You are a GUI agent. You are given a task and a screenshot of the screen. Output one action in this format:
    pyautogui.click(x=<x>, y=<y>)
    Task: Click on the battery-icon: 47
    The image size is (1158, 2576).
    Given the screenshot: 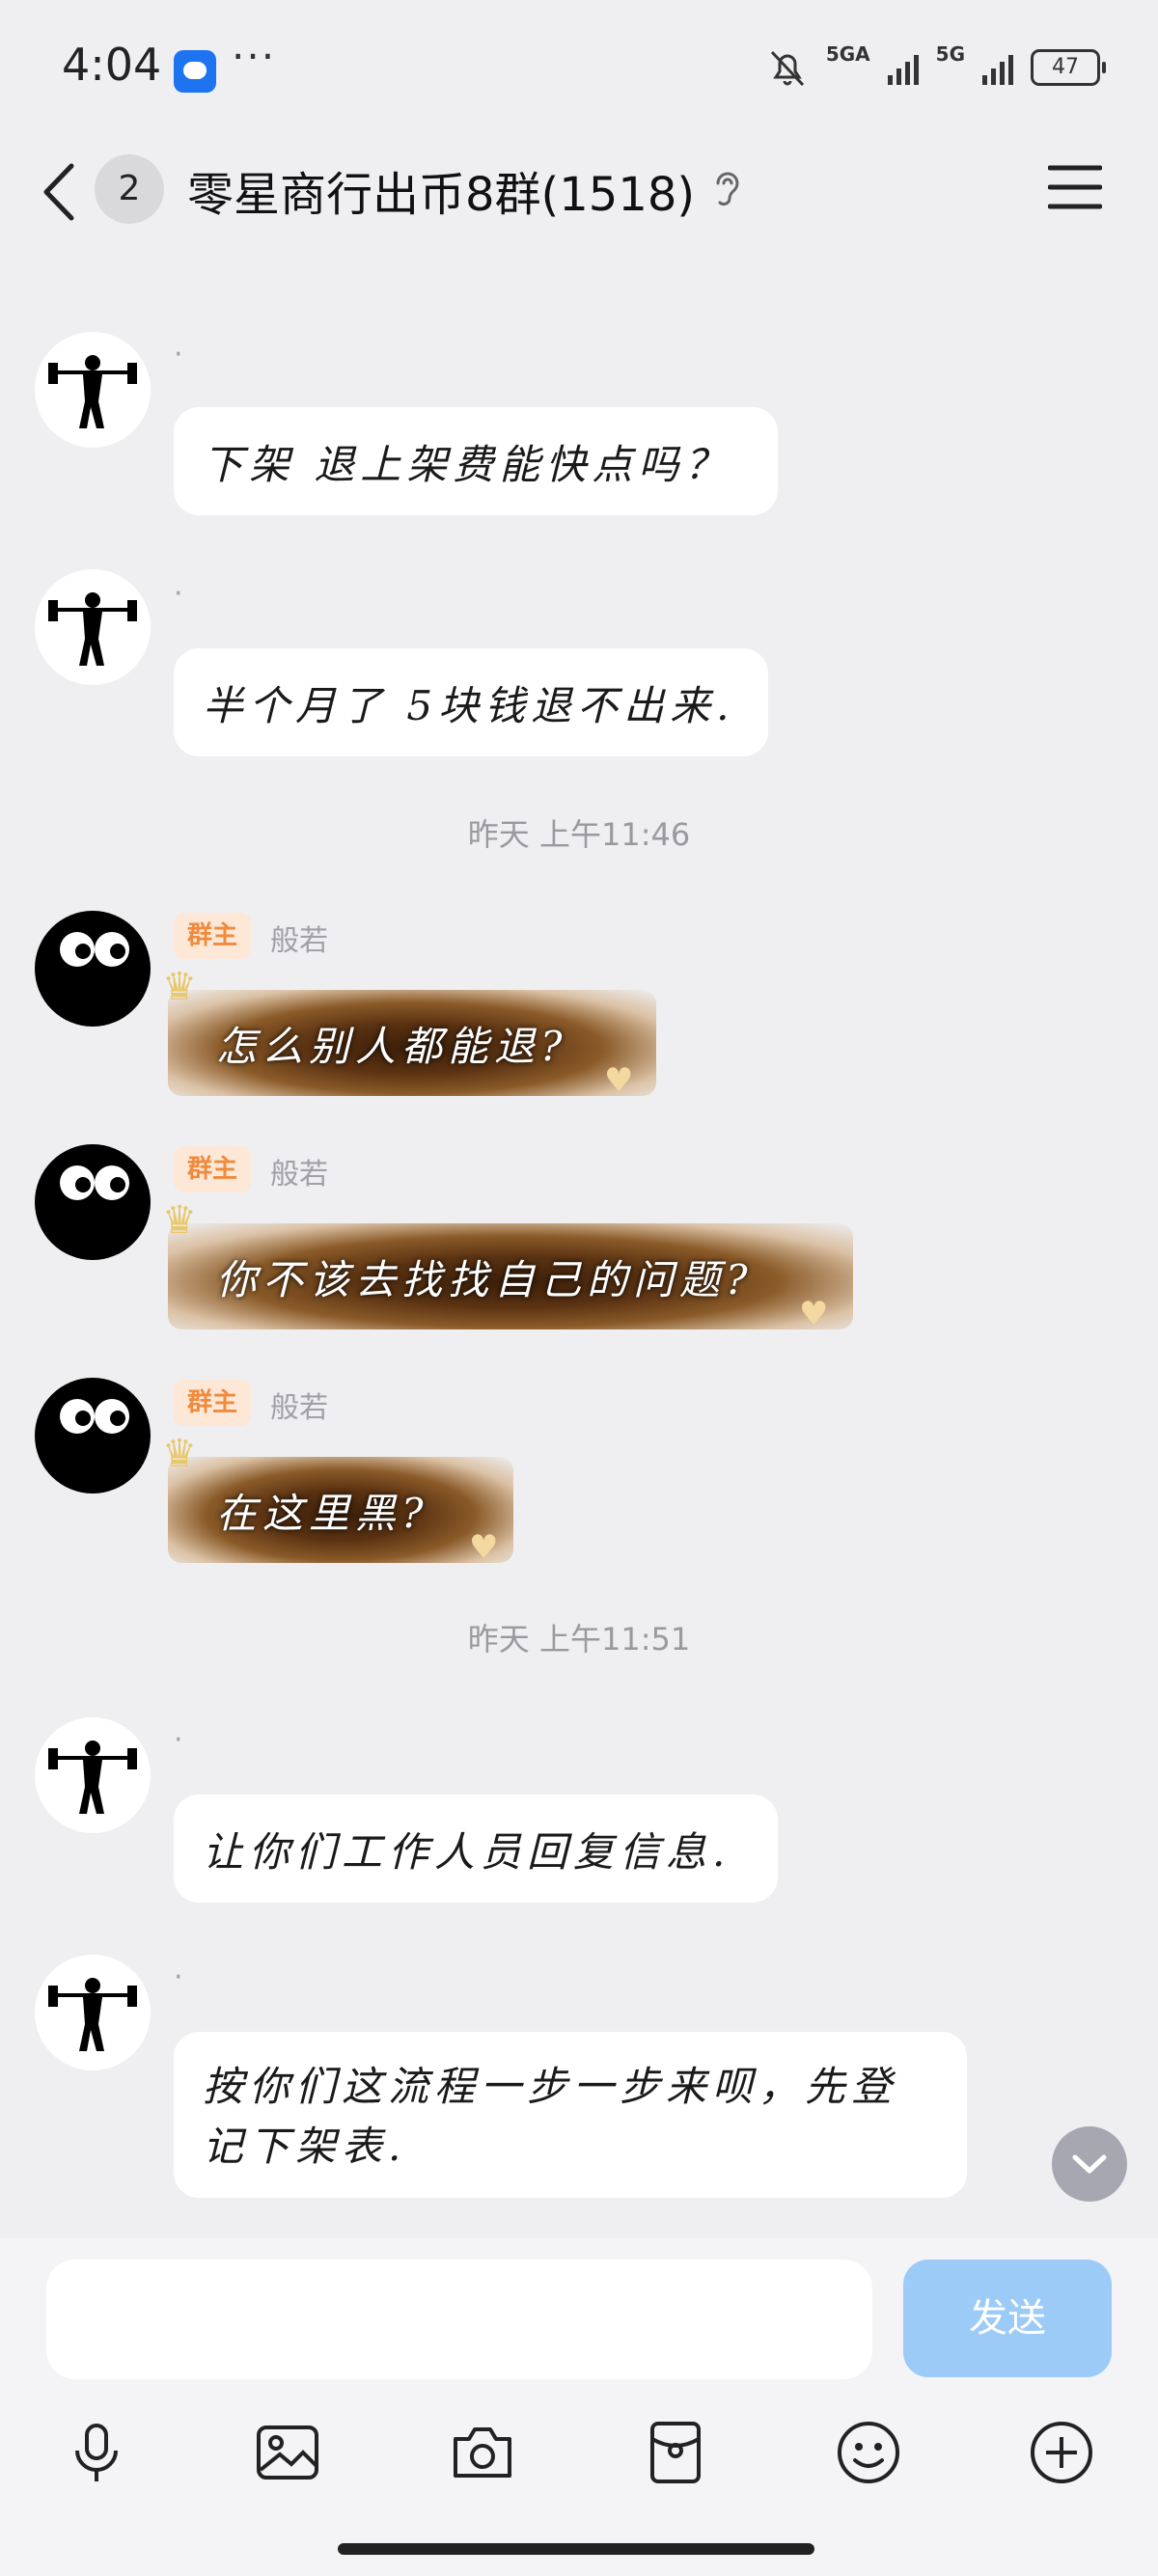 What is the action you would take?
    pyautogui.click(x=1068, y=67)
    